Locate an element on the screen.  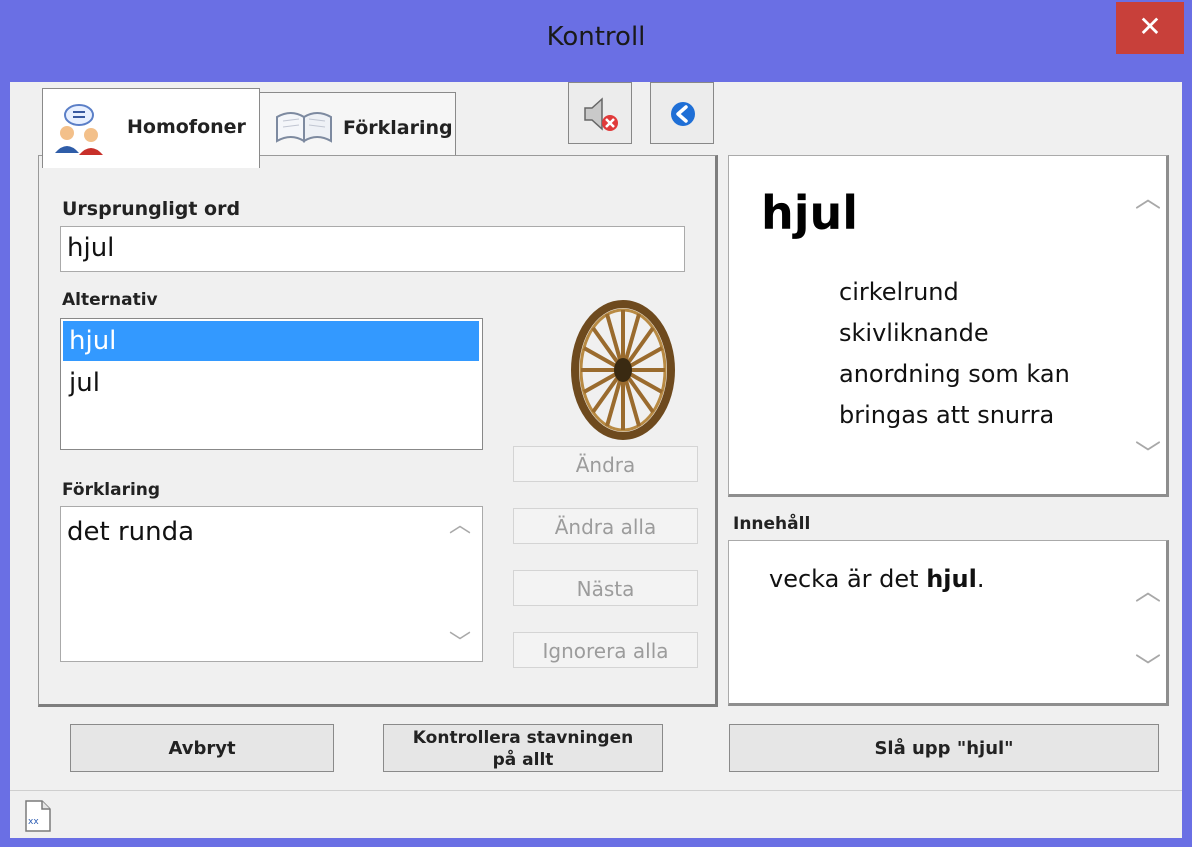
definition-line: cirkelrund is located at coordinates (899, 292).